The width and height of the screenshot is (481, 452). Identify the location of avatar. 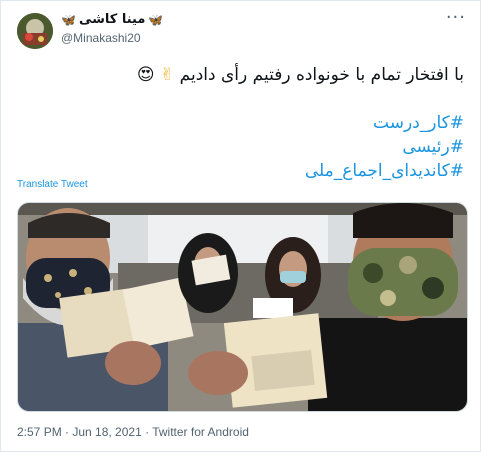
(35, 31).